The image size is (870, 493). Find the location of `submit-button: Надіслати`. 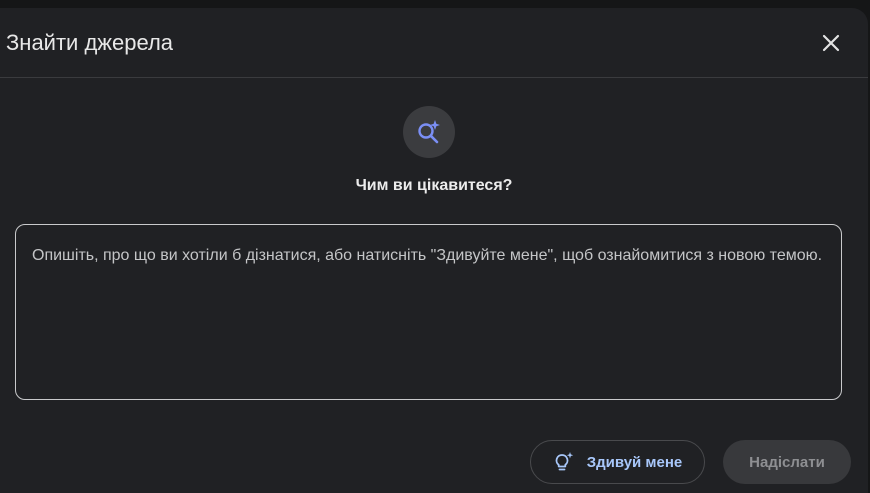

submit-button: Надіслати is located at coordinates (787, 462).